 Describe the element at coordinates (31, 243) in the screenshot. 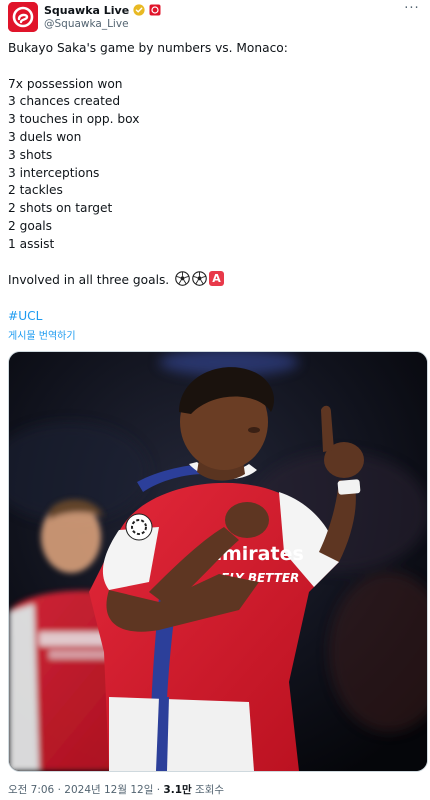

I see `stat-line: 1 assist` at that location.